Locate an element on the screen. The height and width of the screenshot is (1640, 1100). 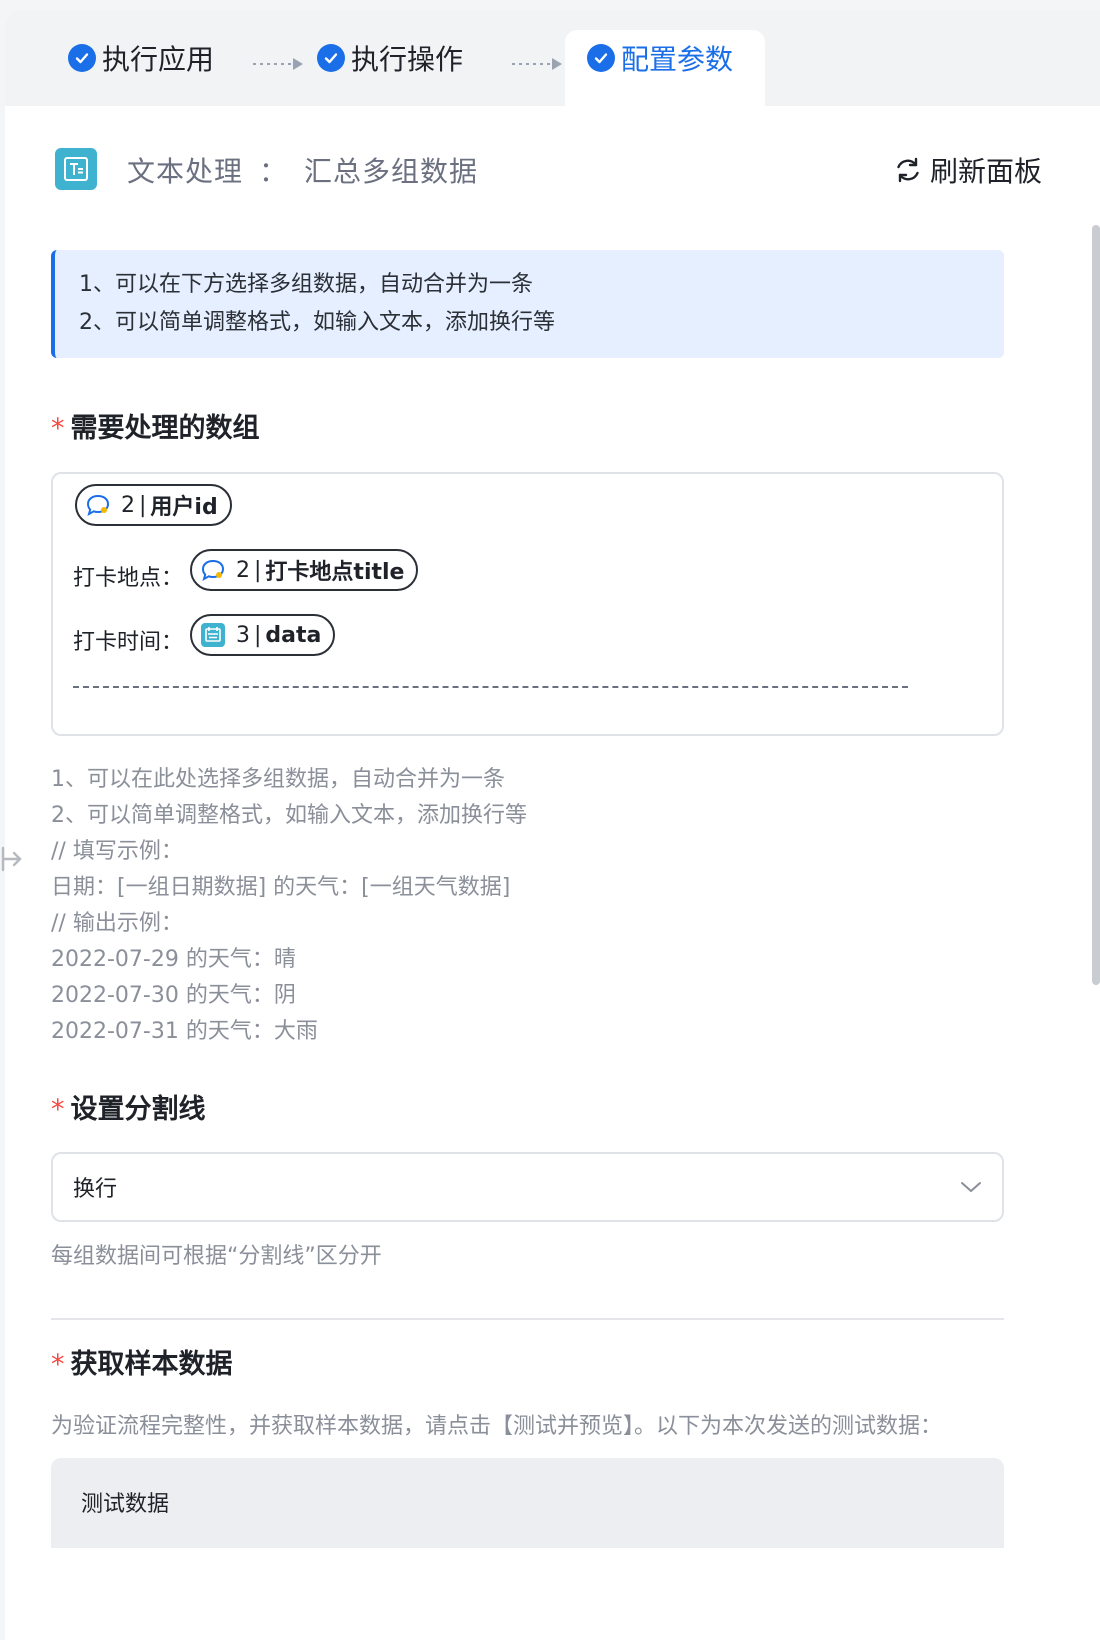
chevron-down-icon is located at coordinates (971, 1187).